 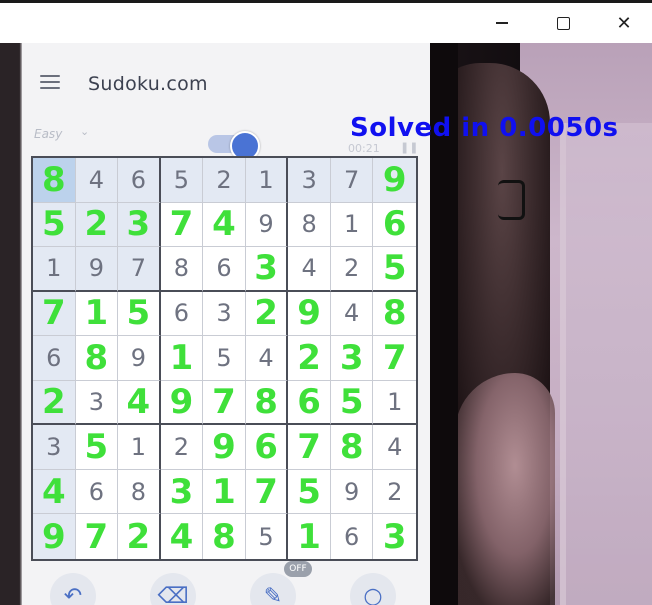 What do you see at coordinates (563, 23) in the screenshot?
I see `maximize-button` at bounding box center [563, 23].